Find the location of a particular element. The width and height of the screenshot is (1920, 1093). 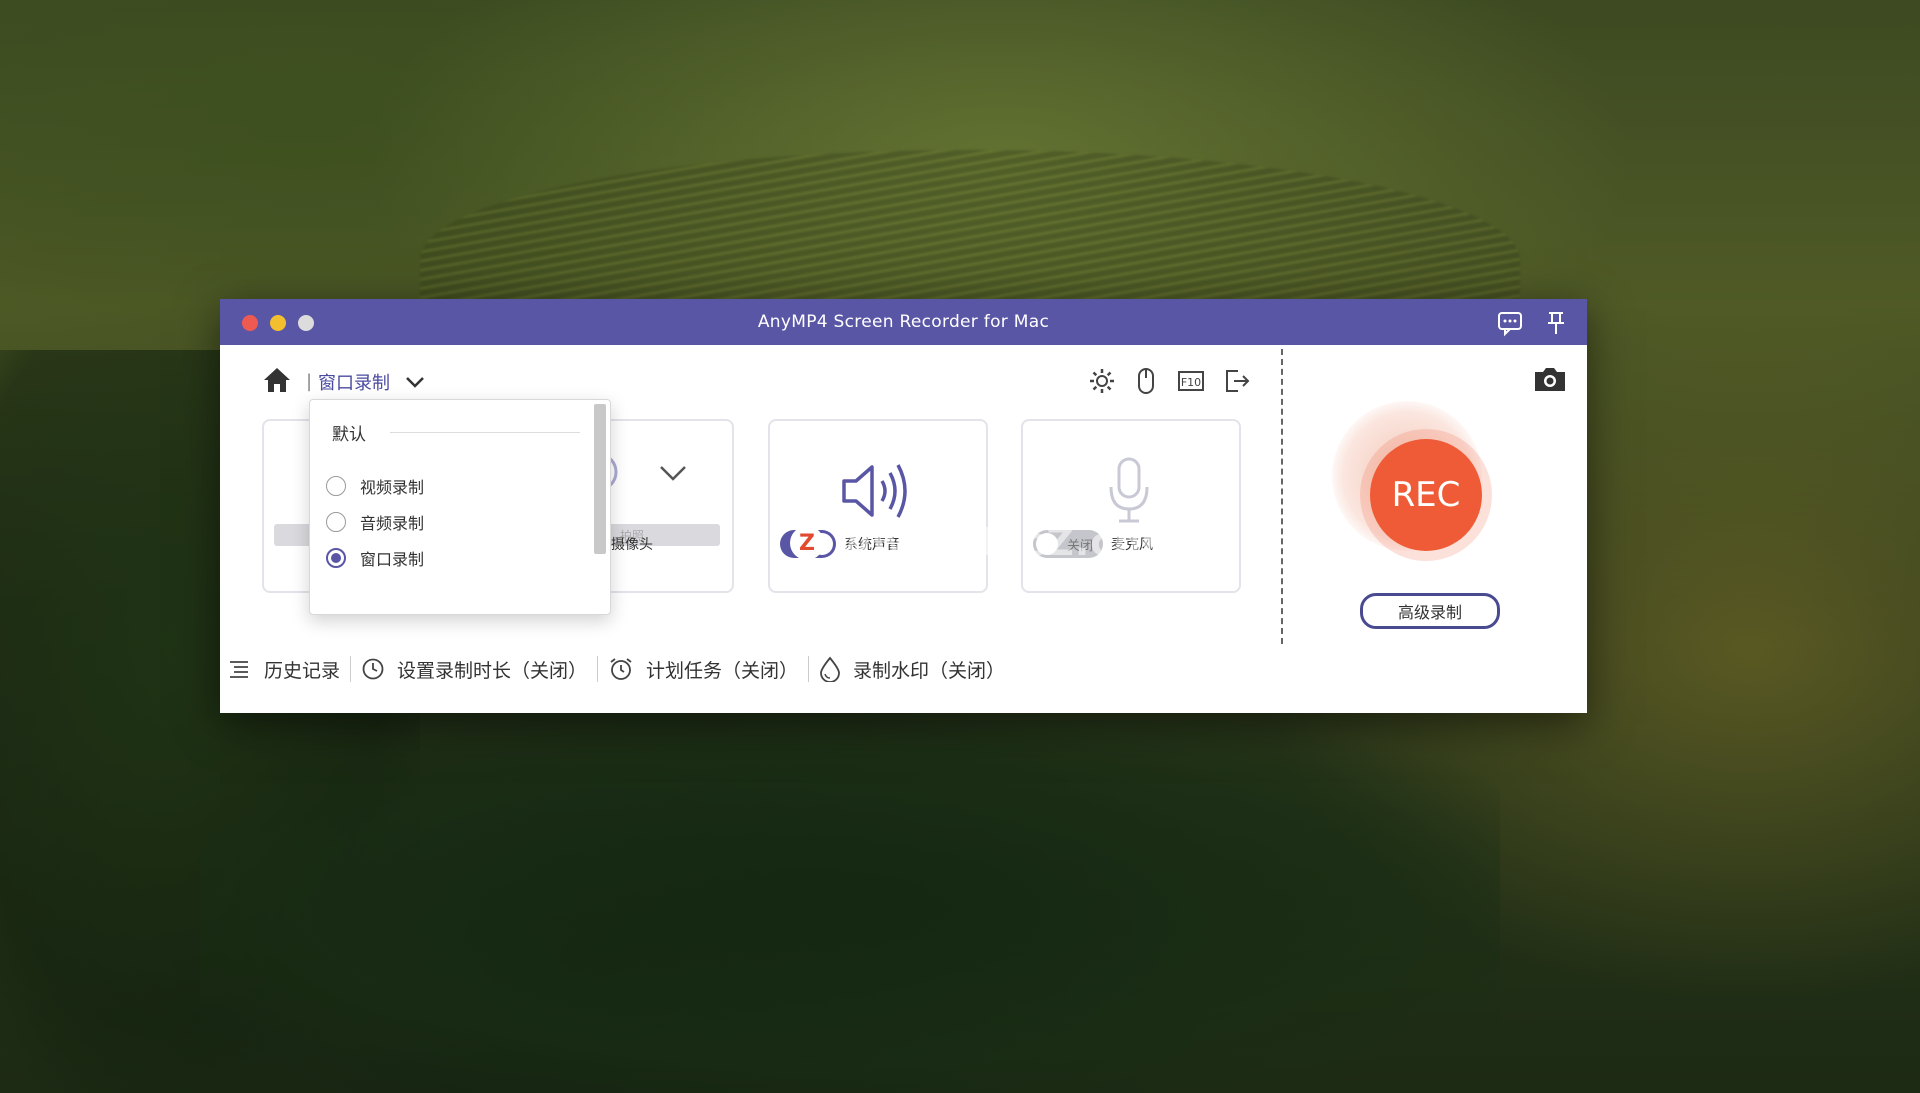

schedule-task-button: 计划任务（关闭） is located at coordinates (703, 669).